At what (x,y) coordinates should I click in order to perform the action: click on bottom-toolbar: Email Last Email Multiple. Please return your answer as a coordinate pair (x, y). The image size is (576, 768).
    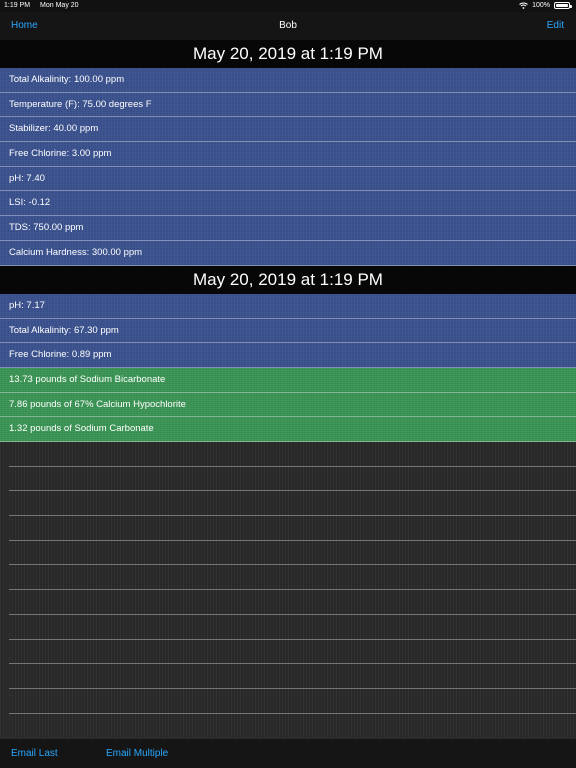
    Looking at the image, I should click on (288, 753).